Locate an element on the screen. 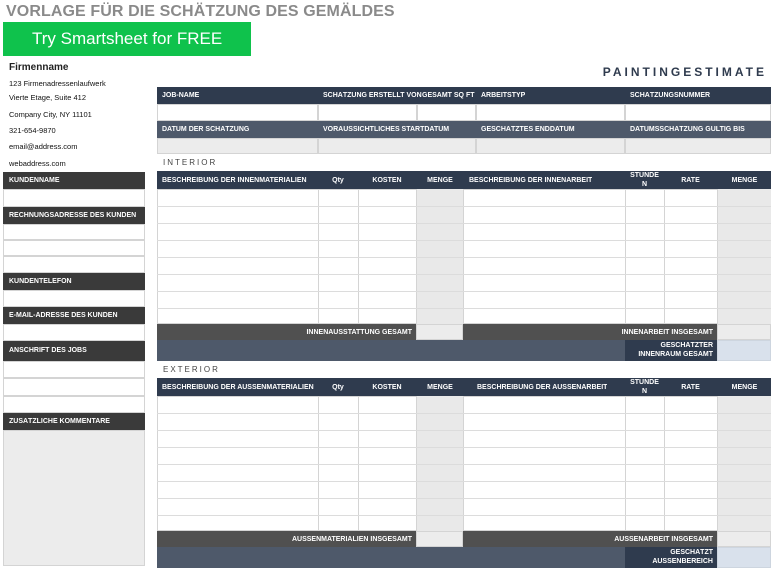  try-smartsheet-button: Try Smartsheet for FREE is located at coordinates (127, 39).